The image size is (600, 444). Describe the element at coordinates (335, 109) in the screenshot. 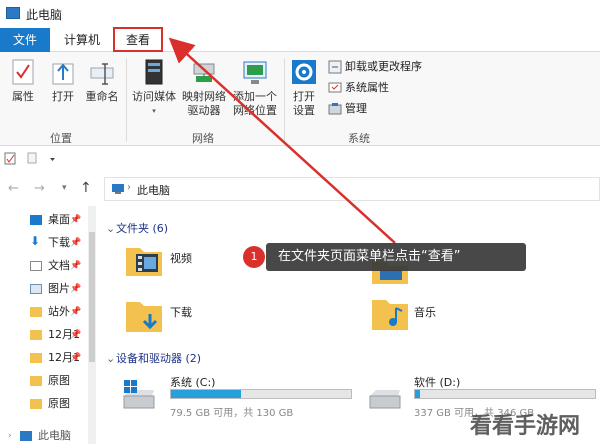

I see `manage-icon` at that location.